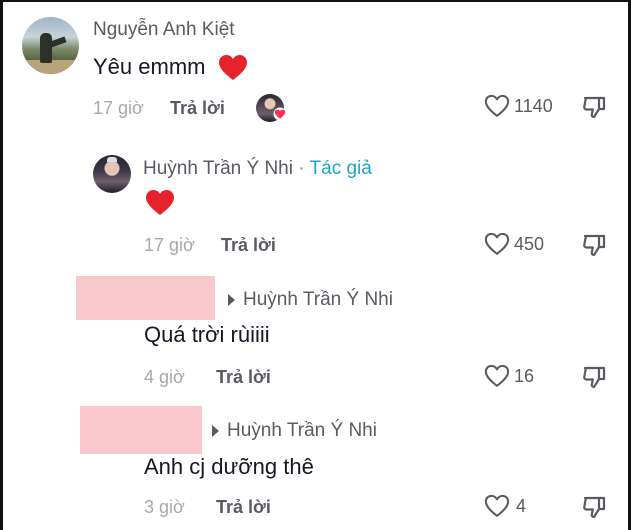 This screenshot has height=530, width=631. I want to click on comment-time: 17 giờ, so click(118, 108).